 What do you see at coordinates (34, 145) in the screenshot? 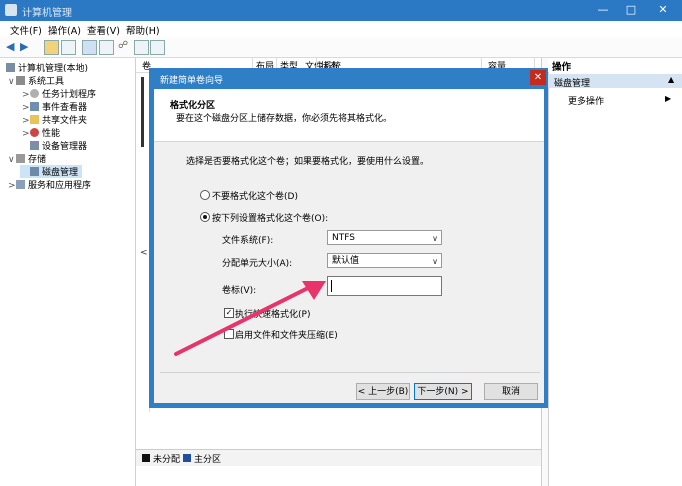
I see `device-manager-icon` at bounding box center [34, 145].